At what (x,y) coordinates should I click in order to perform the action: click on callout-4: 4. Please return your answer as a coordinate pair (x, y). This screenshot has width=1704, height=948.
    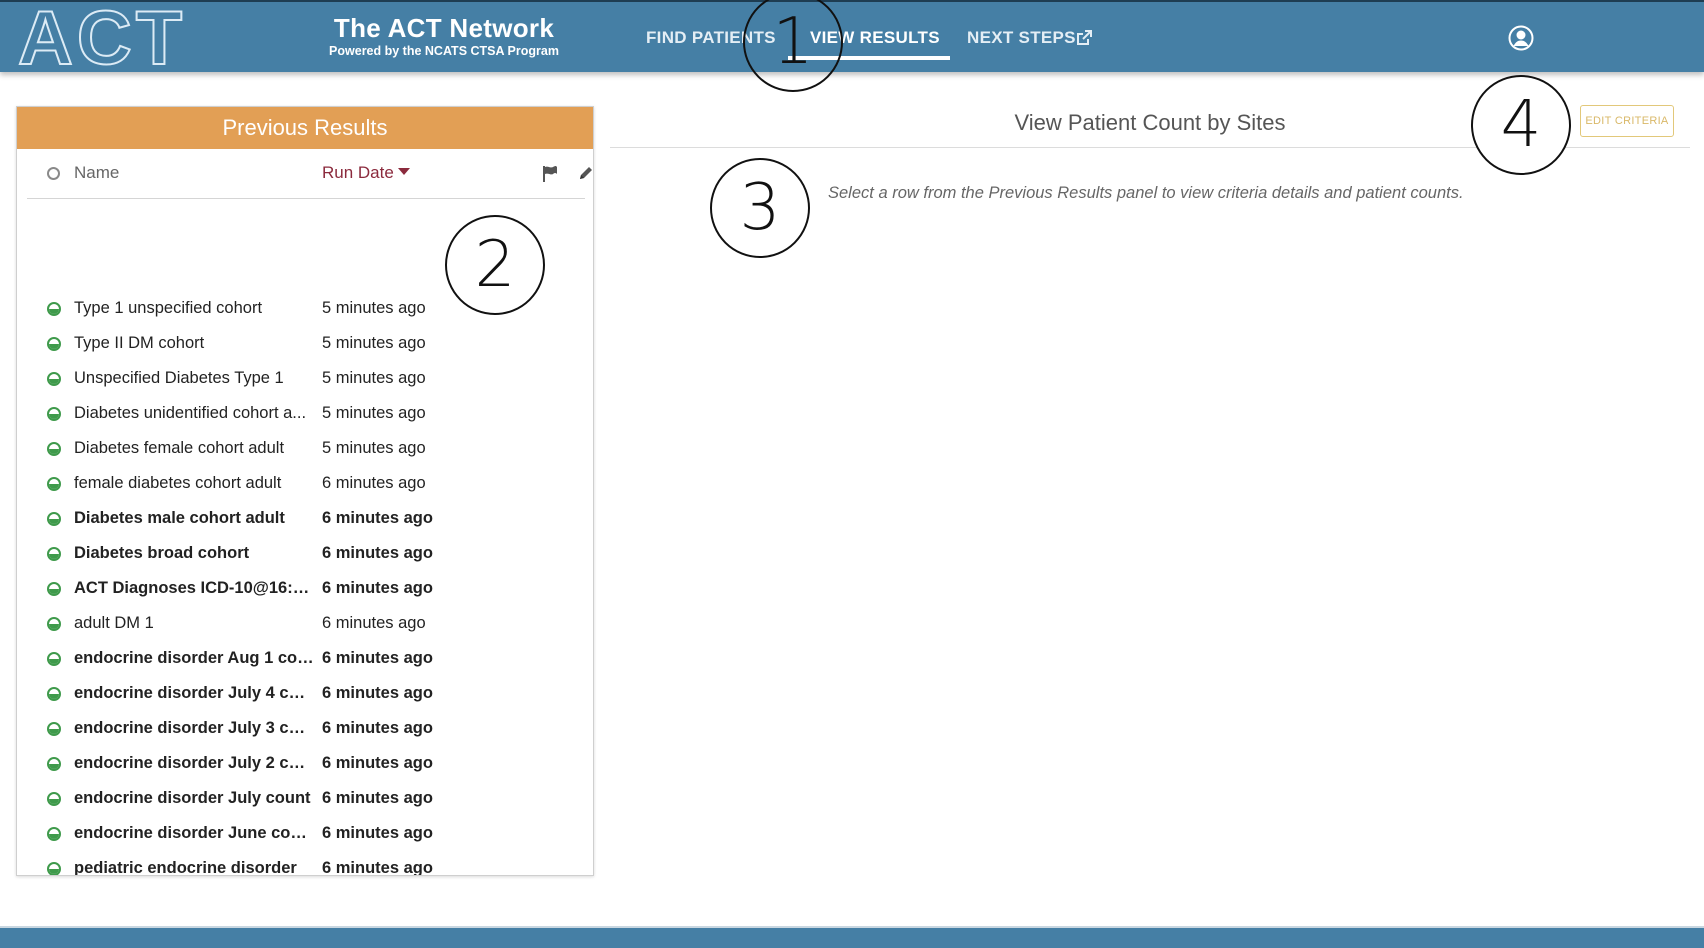
    Looking at the image, I should click on (1521, 125).